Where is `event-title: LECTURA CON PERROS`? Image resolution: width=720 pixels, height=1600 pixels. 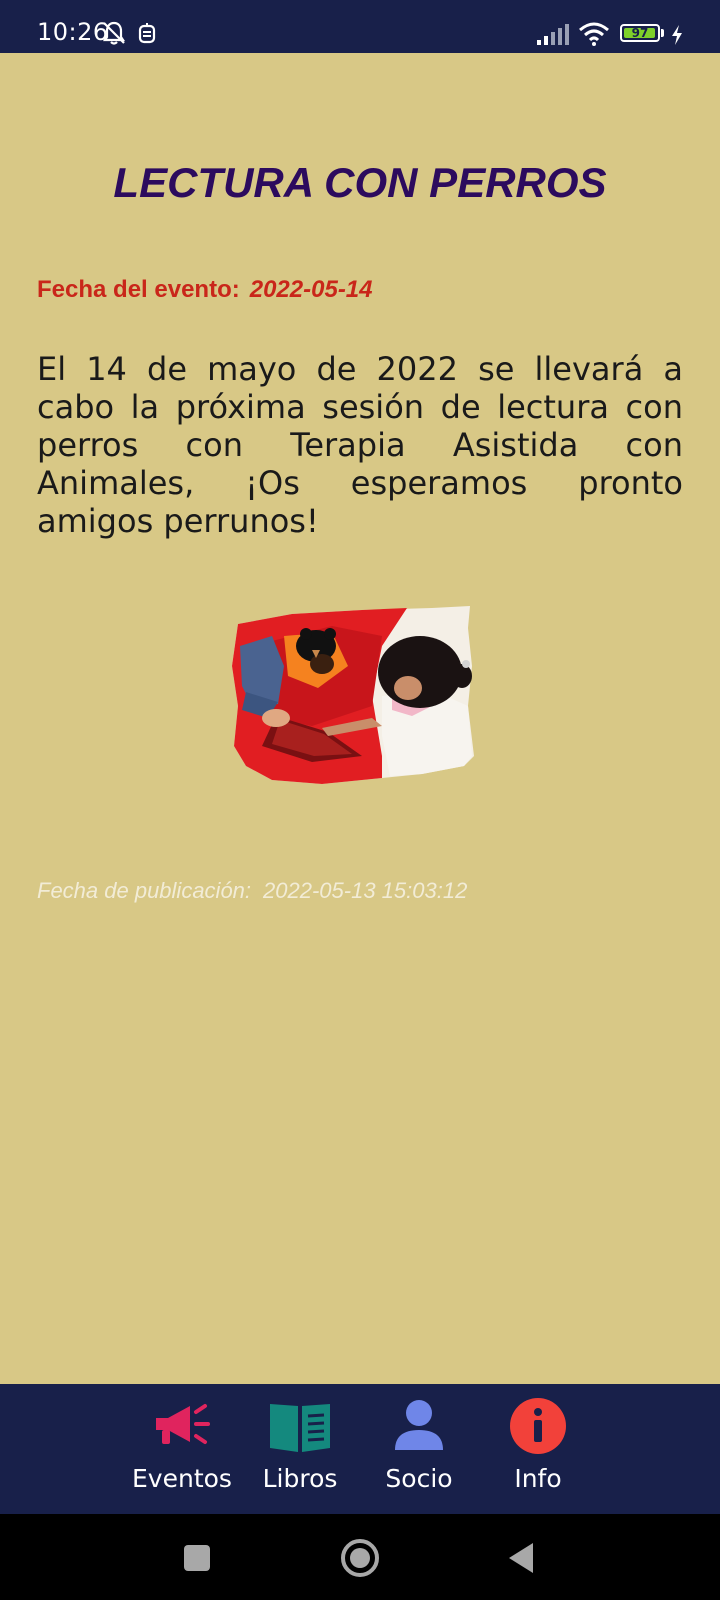
event-title: LECTURA CON PERROS is located at coordinates (360, 182).